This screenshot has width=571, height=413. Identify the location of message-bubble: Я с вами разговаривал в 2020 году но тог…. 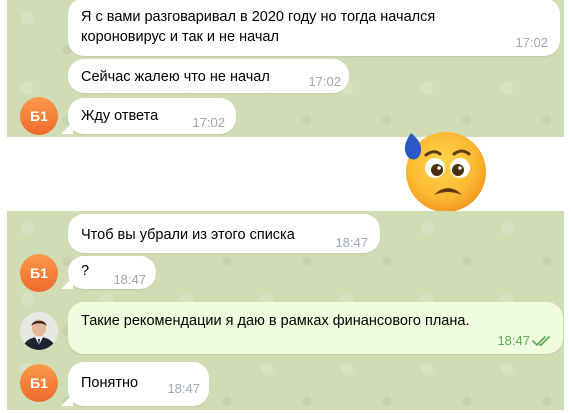
(314, 28).